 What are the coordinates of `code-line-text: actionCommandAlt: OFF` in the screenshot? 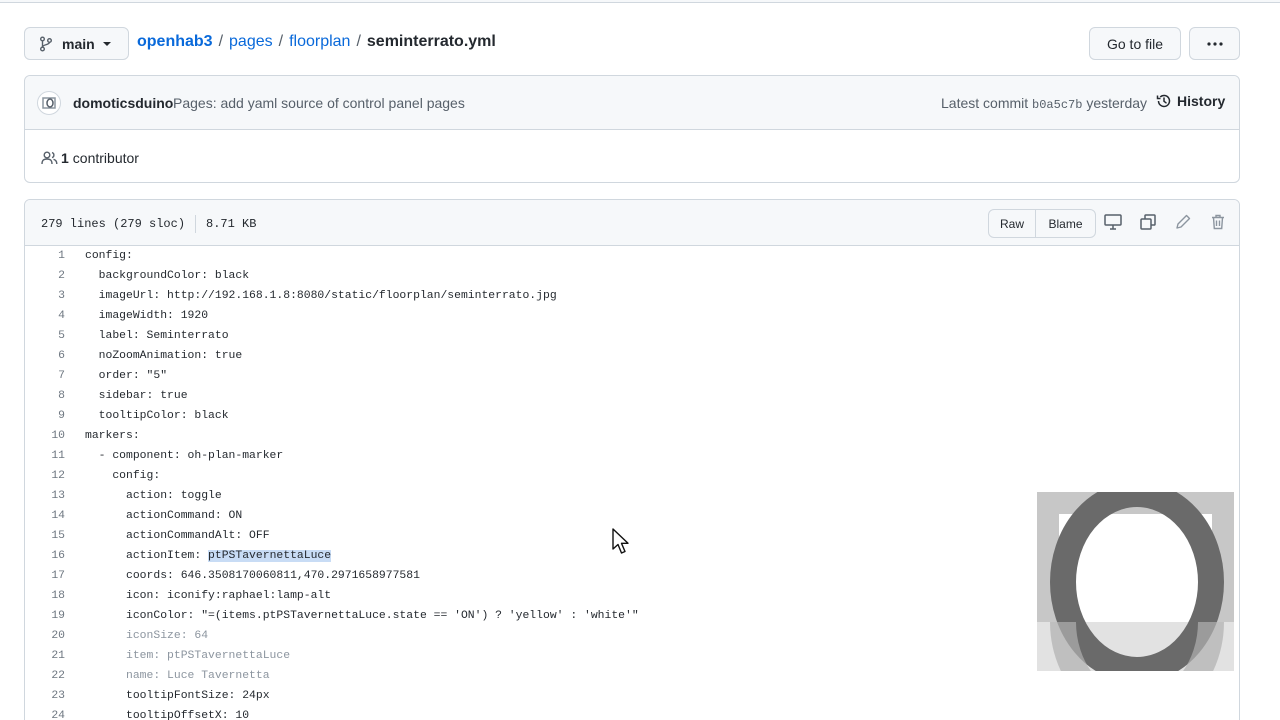 It's located at (177, 536).